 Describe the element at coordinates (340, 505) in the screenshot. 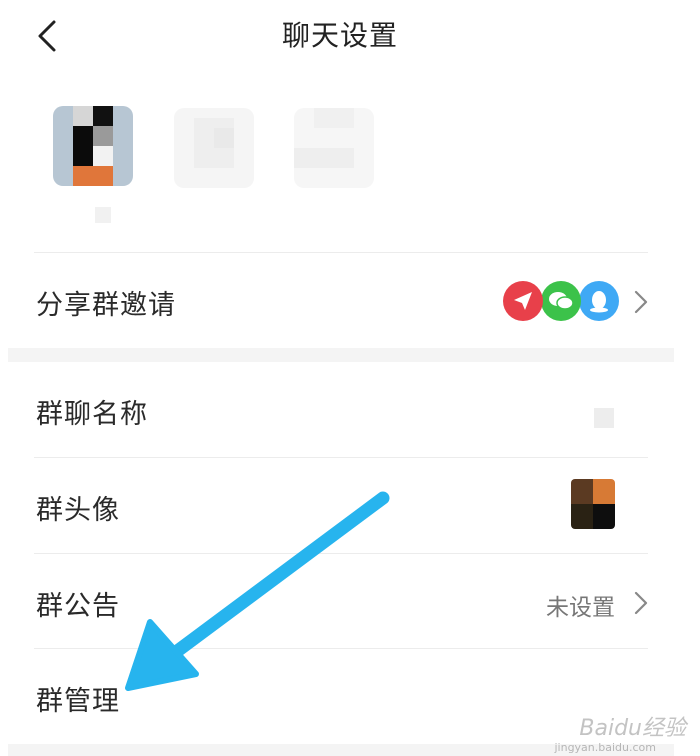

I see `group-avatar-row: 群头像` at that location.